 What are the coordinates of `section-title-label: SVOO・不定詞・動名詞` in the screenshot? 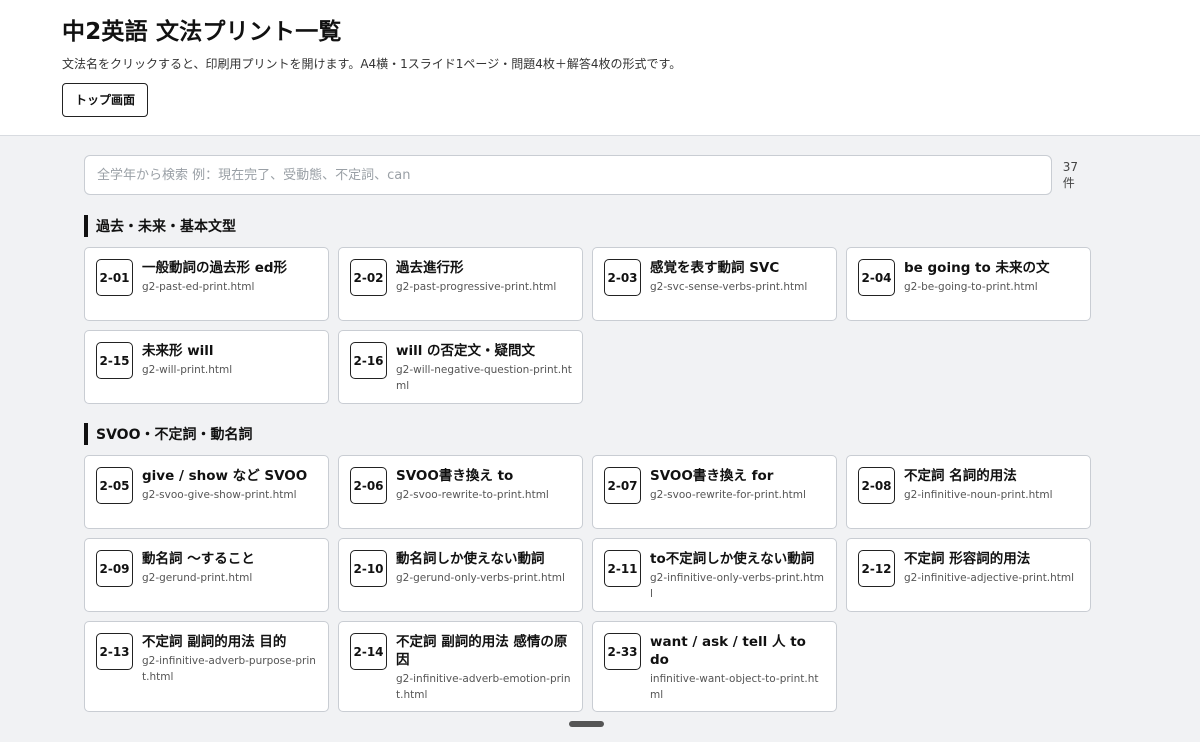 It's located at (174, 435).